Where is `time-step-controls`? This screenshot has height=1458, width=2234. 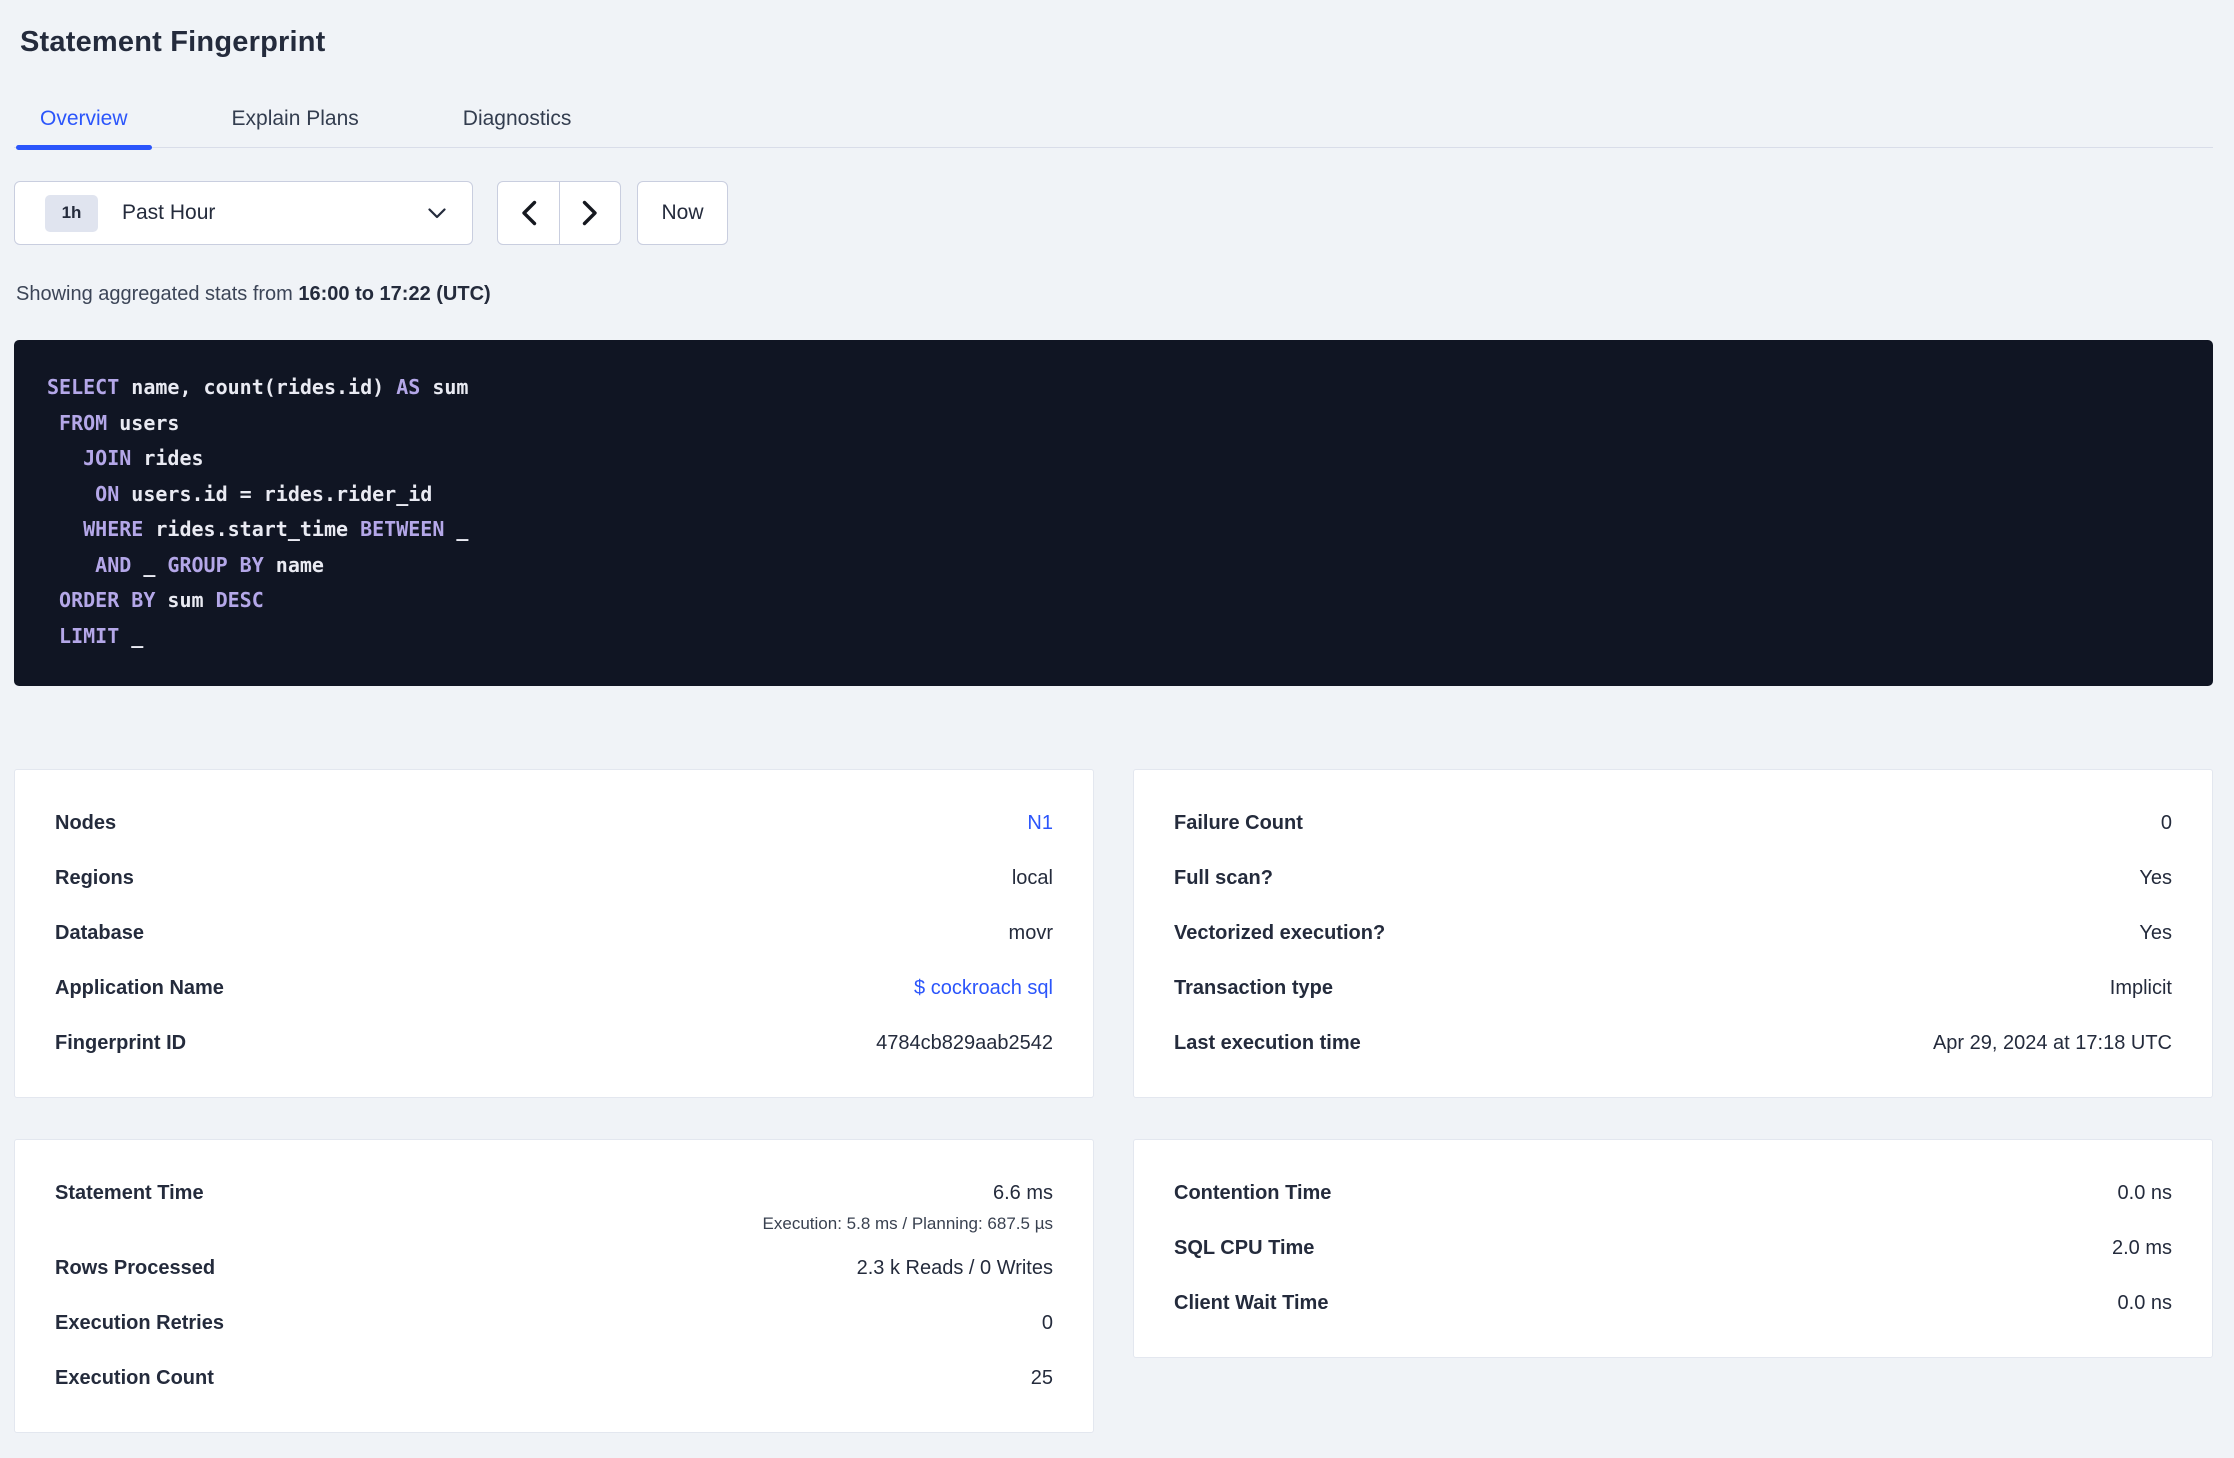
time-step-controls is located at coordinates (559, 213).